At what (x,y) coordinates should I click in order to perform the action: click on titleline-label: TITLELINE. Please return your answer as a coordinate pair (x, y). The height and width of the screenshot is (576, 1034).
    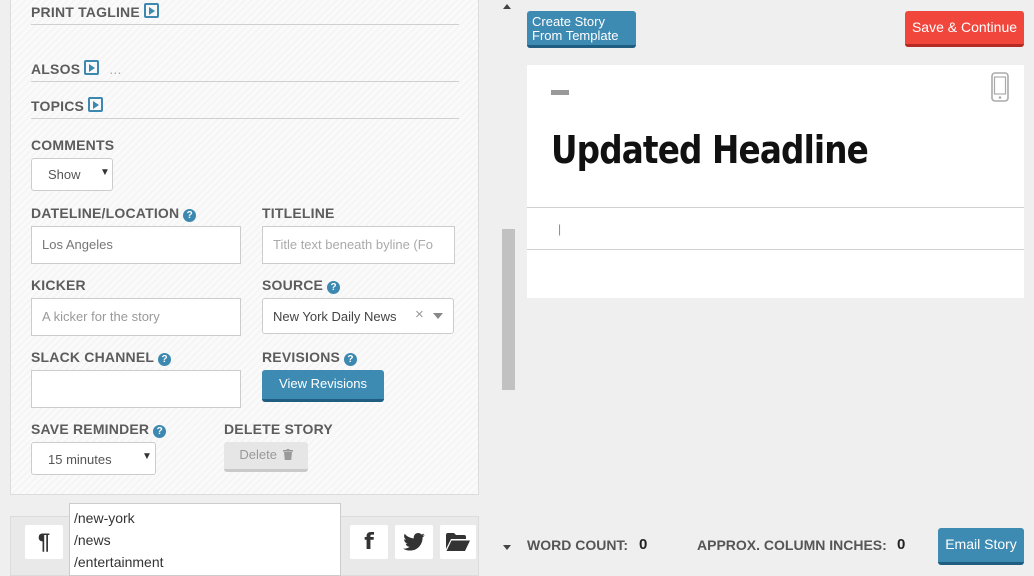
    Looking at the image, I should click on (298, 213).